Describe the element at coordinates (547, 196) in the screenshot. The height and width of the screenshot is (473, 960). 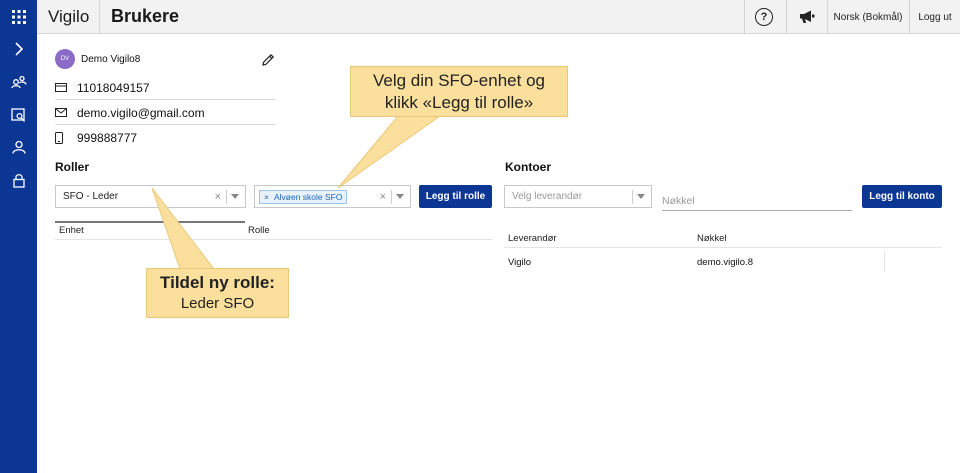
I see `provider-select-placeholder: Velg leverandør` at that location.